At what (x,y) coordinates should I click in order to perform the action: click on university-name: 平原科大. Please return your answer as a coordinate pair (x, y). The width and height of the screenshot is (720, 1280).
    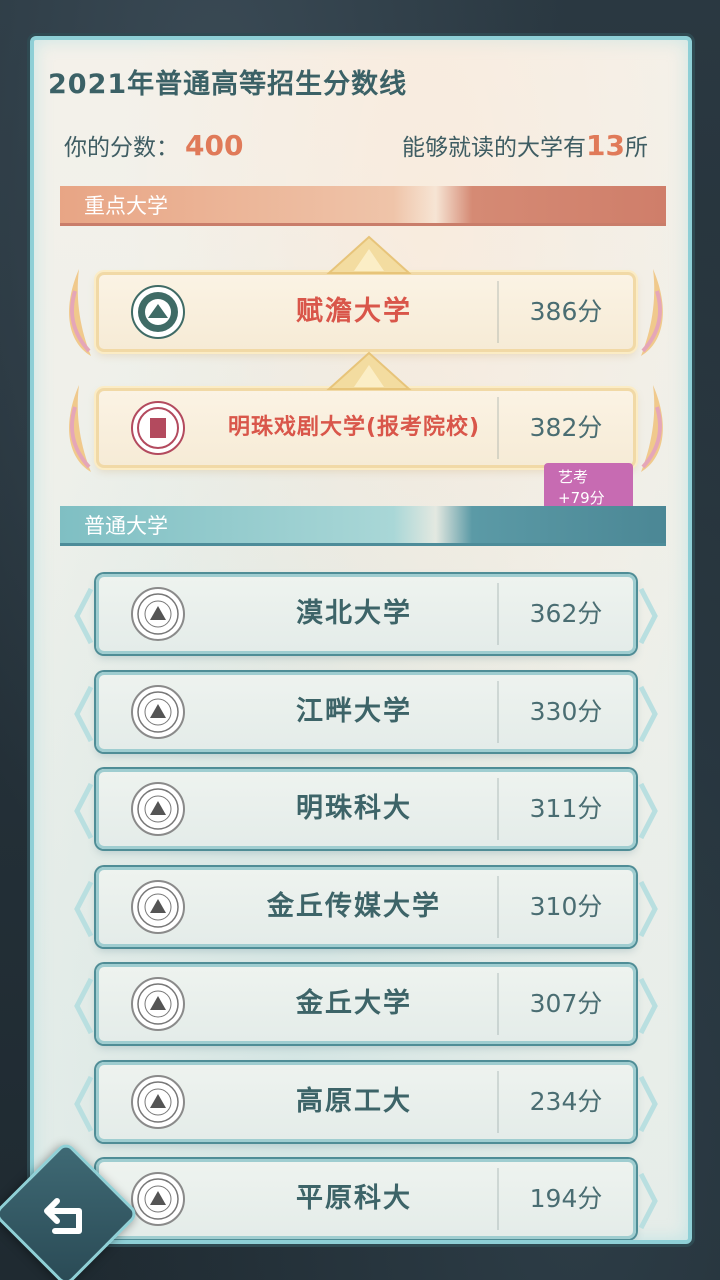
    Looking at the image, I should click on (354, 1198).